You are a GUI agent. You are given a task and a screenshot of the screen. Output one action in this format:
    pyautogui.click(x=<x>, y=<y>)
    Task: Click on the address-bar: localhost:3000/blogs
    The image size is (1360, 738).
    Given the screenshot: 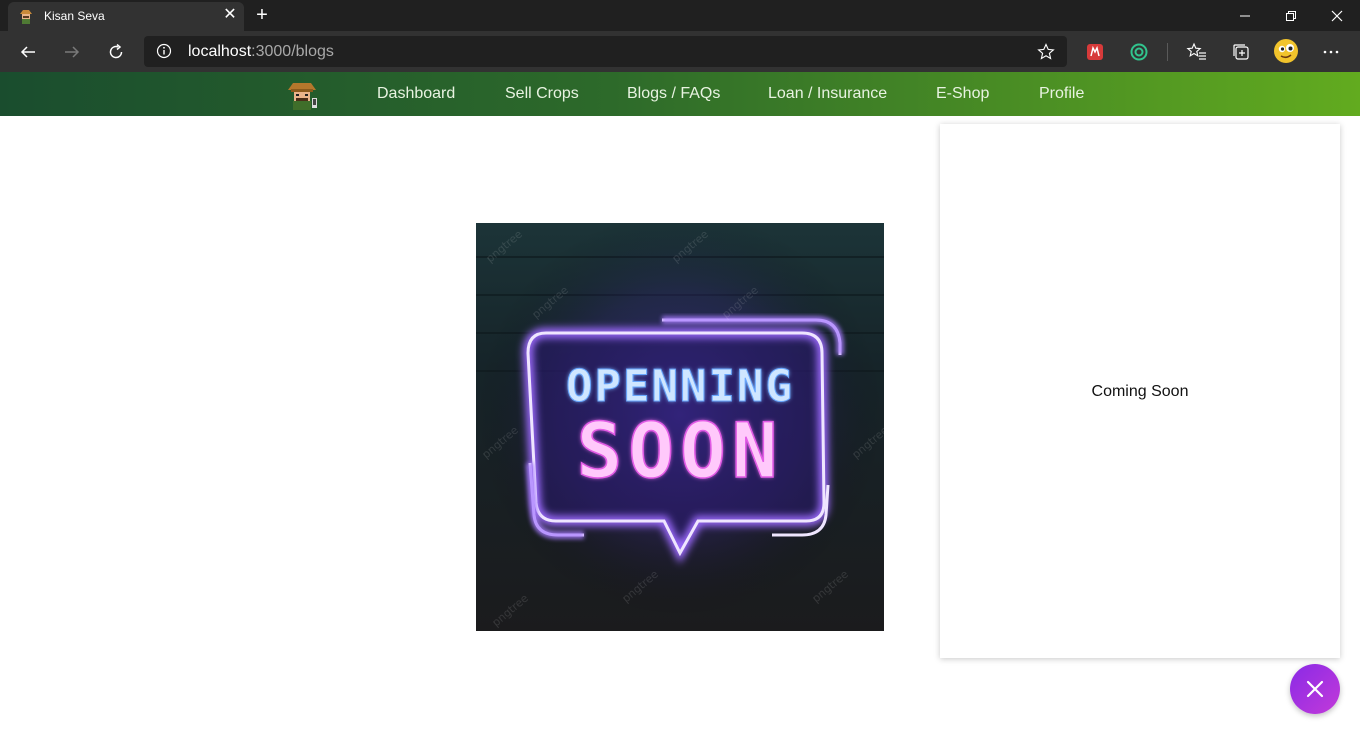 What is the action you would take?
    pyautogui.click(x=605, y=51)
    